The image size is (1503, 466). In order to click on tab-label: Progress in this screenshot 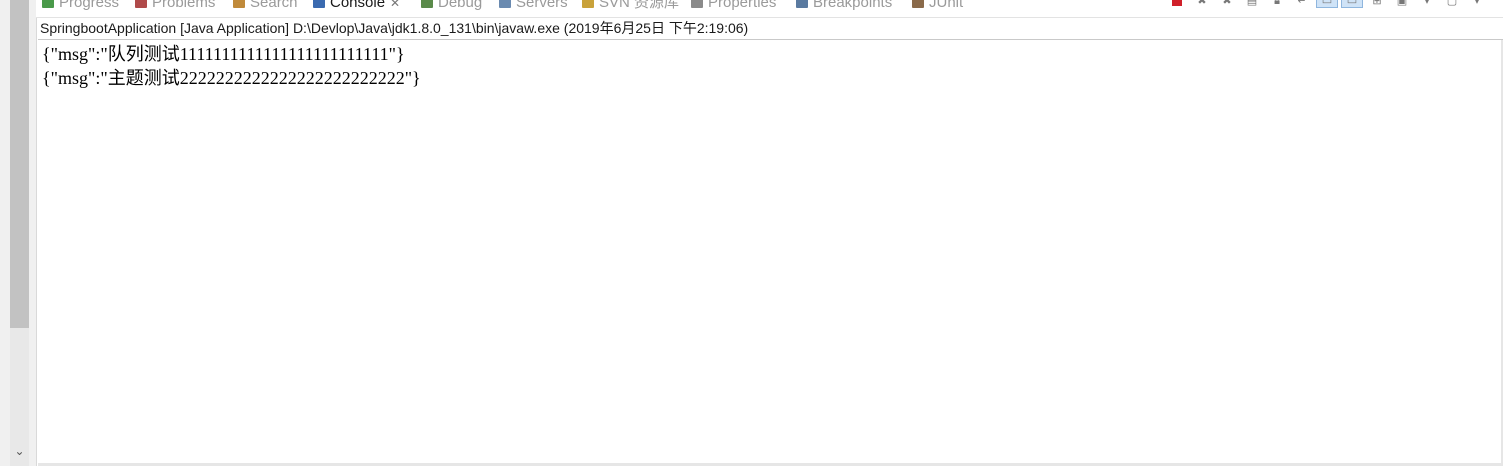, I will do `click(89, 5)`.